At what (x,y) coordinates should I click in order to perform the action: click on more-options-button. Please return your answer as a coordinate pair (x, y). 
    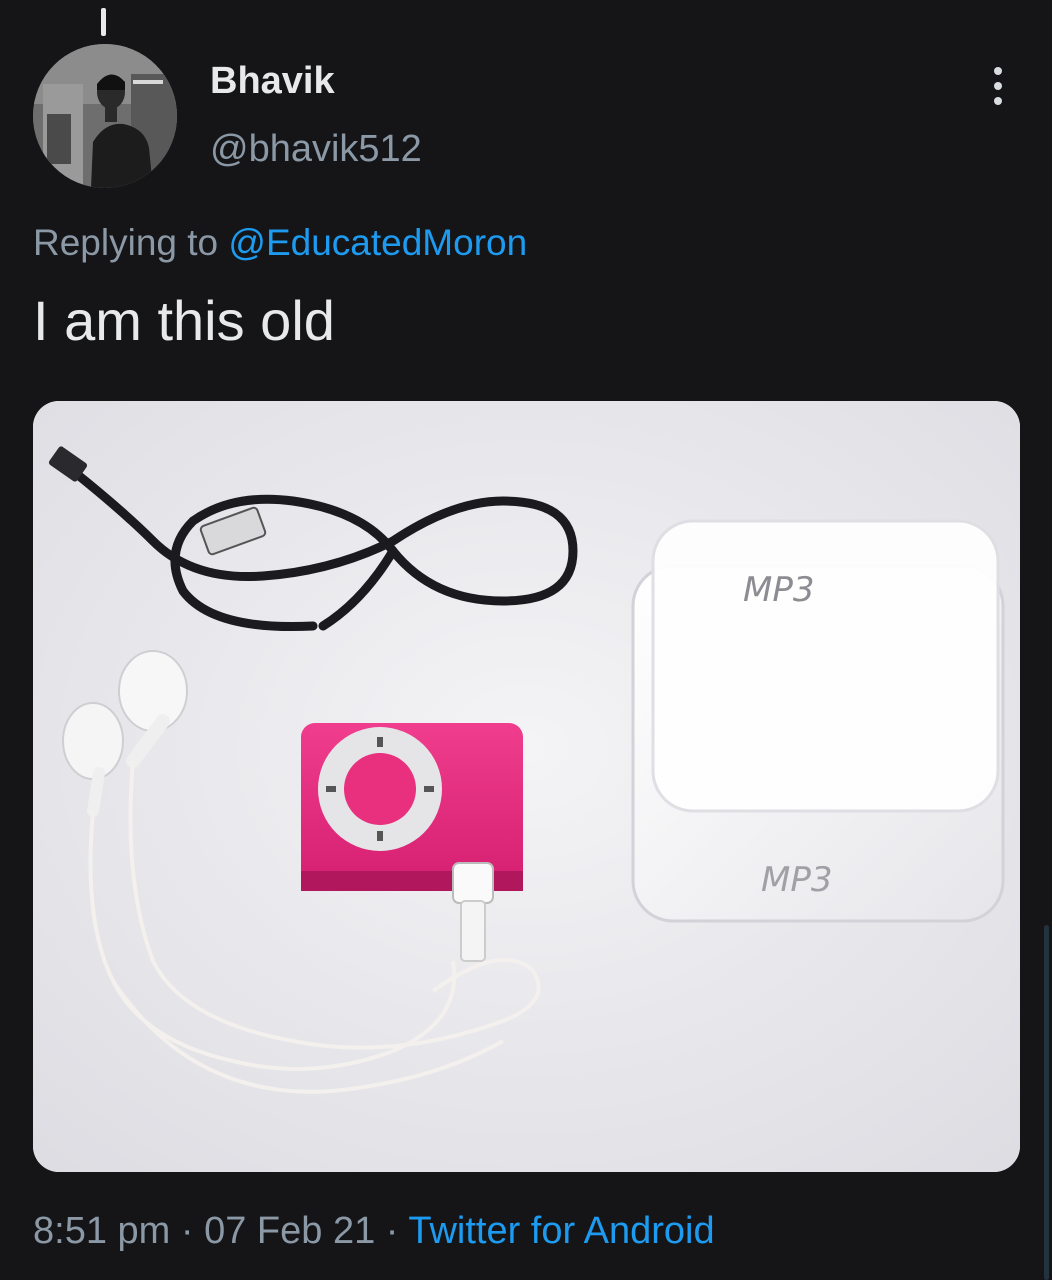
    Looking at the image, I should click on (998, 86).